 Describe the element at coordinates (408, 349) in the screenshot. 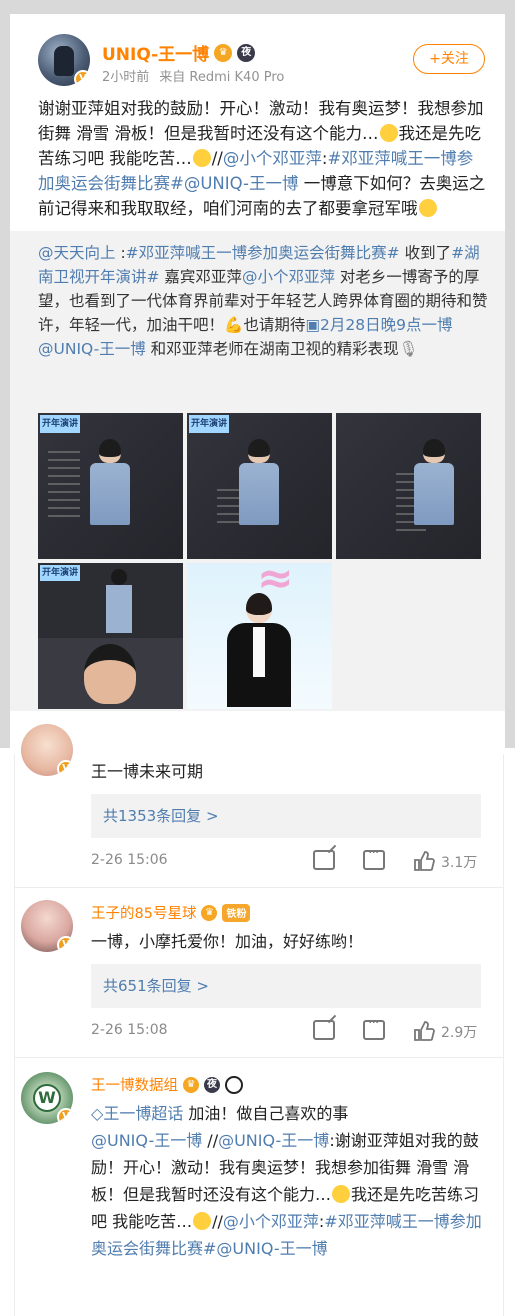

I see `microphone-emoji-icon: 🎙` at that location.